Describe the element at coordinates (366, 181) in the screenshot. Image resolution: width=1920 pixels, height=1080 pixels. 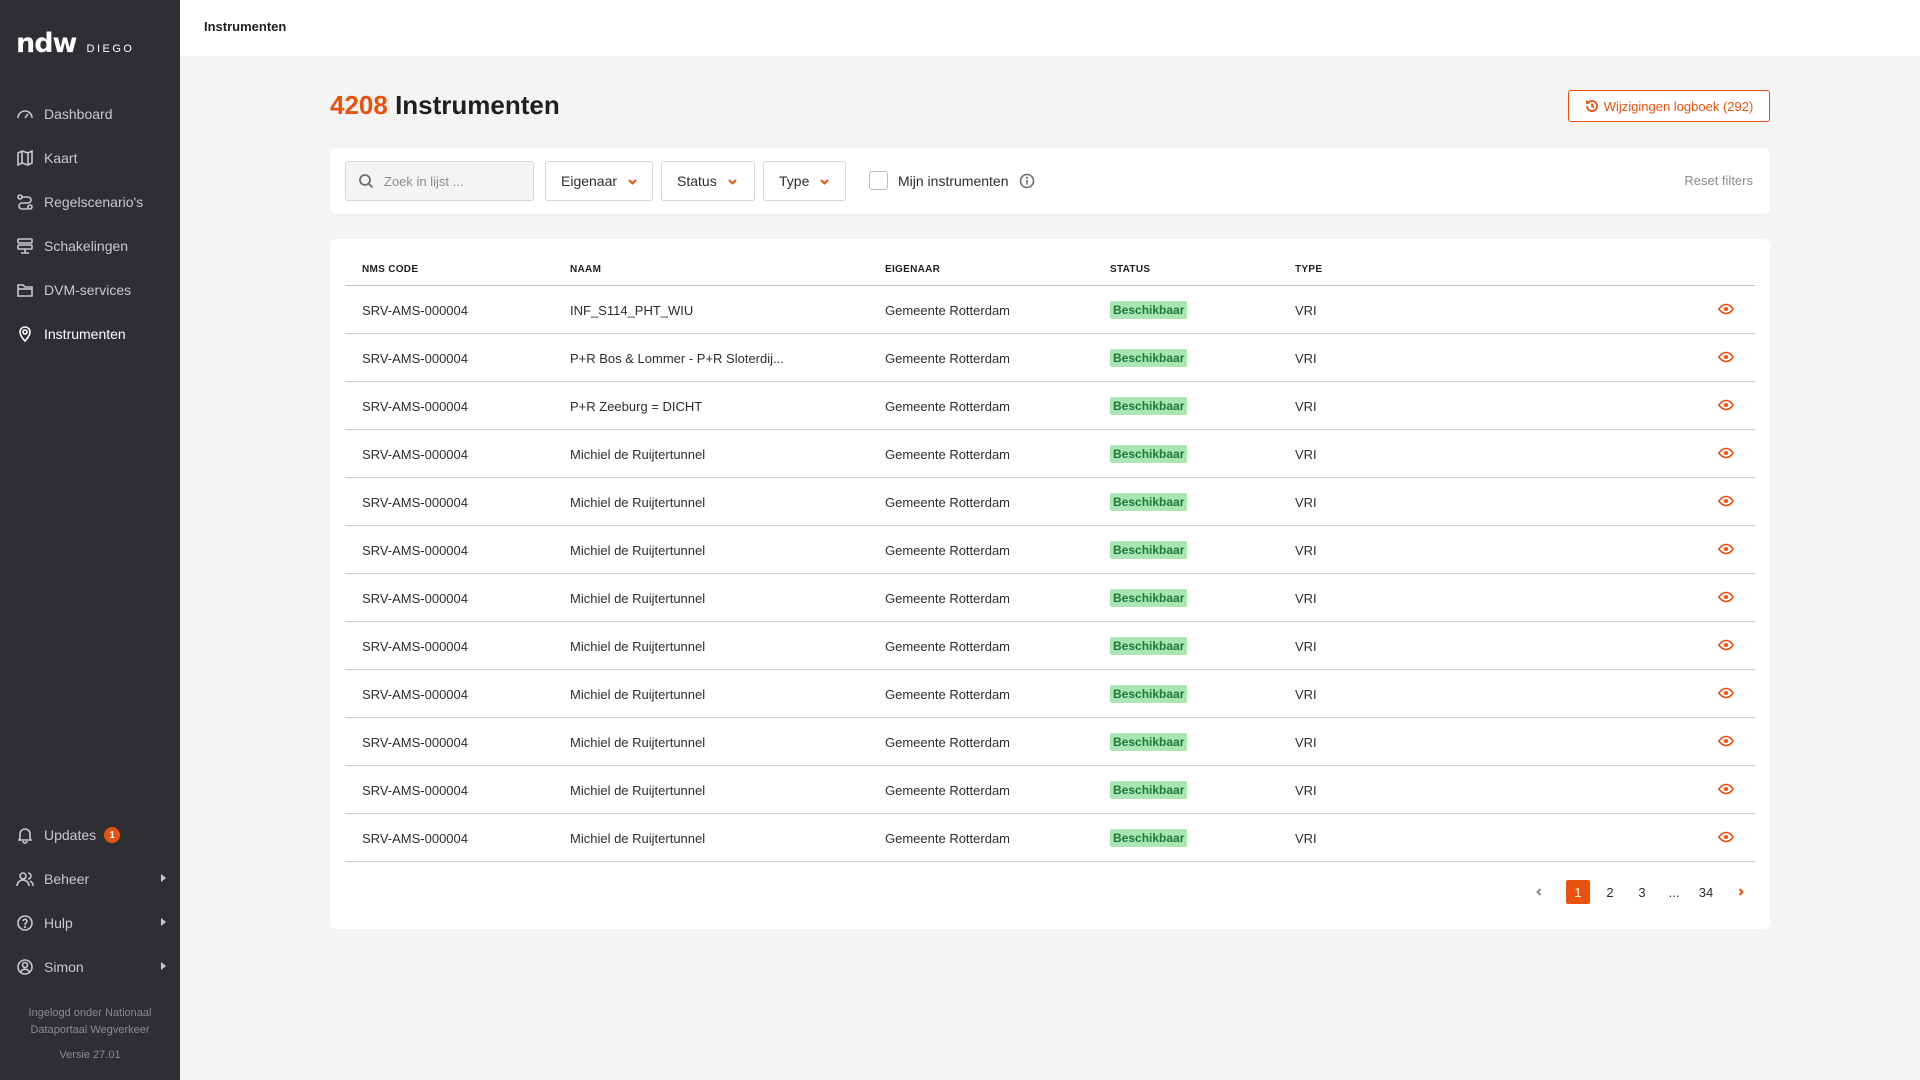
I see `search-icon` at that location.